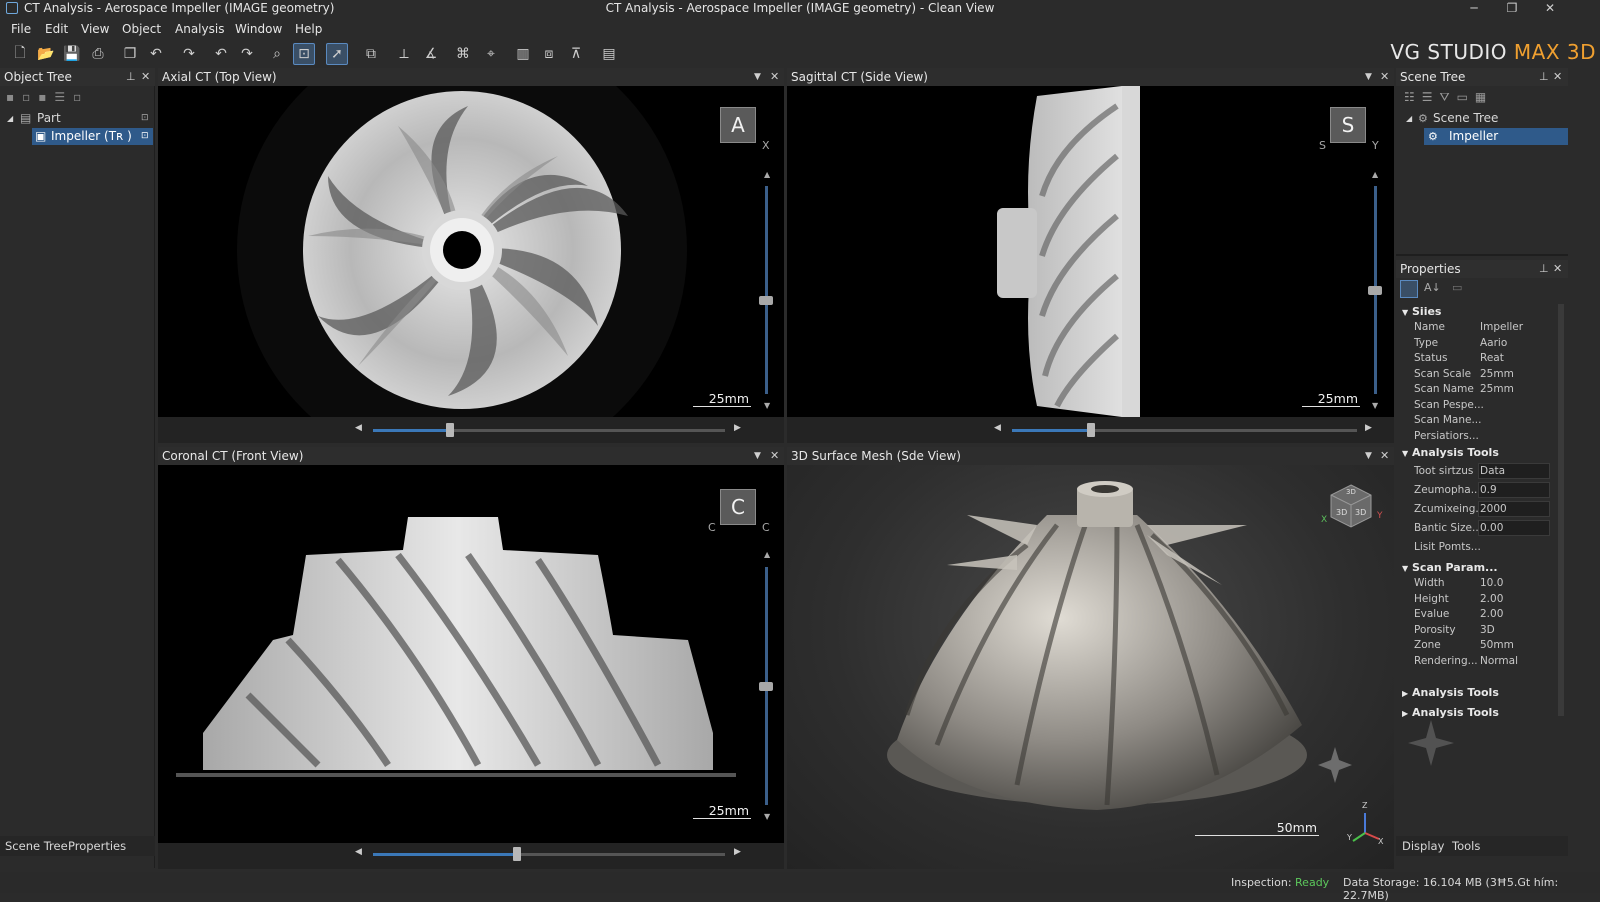 The image size is (1600, 902). Describe the element at coordinates (1482, 329) in the screenshot. I see `property-row: Name Impeller` at that location.